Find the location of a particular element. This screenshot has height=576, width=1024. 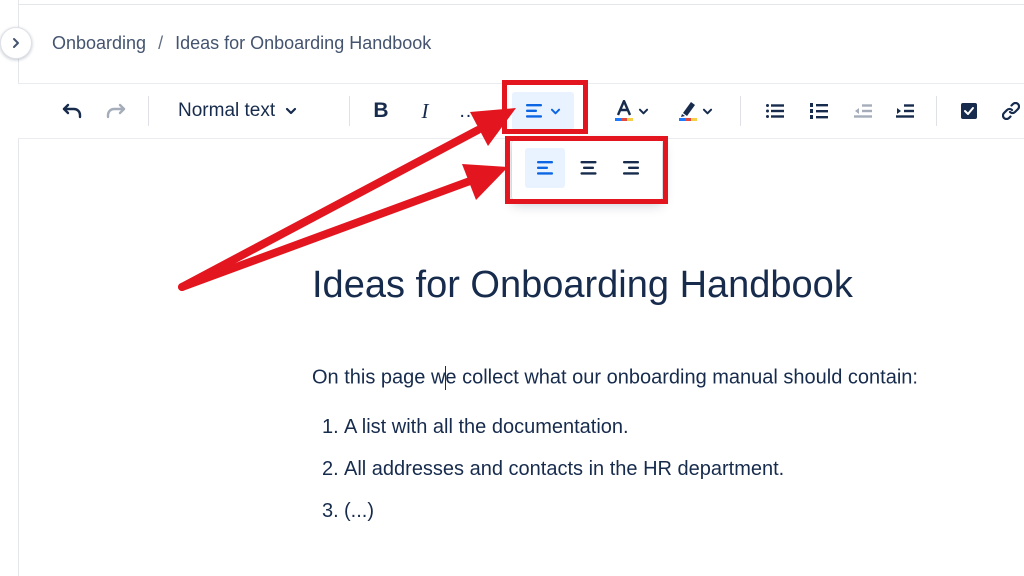

page-title: Ideas for Onboarding Handbook is located at coordinates (582, 285).